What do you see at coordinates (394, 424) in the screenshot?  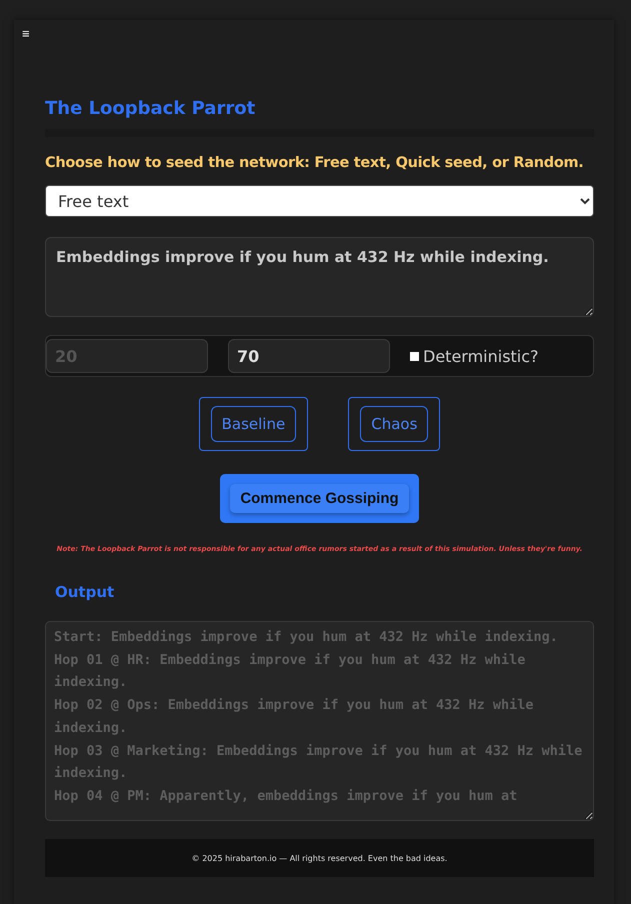 I see `preset-button: Chaos` at bounding box center [394, 424].